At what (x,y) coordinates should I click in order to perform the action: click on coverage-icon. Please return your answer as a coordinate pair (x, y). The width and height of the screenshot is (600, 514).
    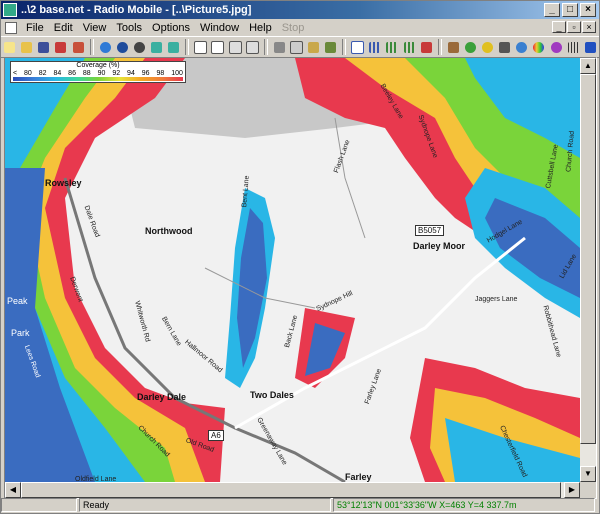
    Looking at the image, I should click on (487, 47).